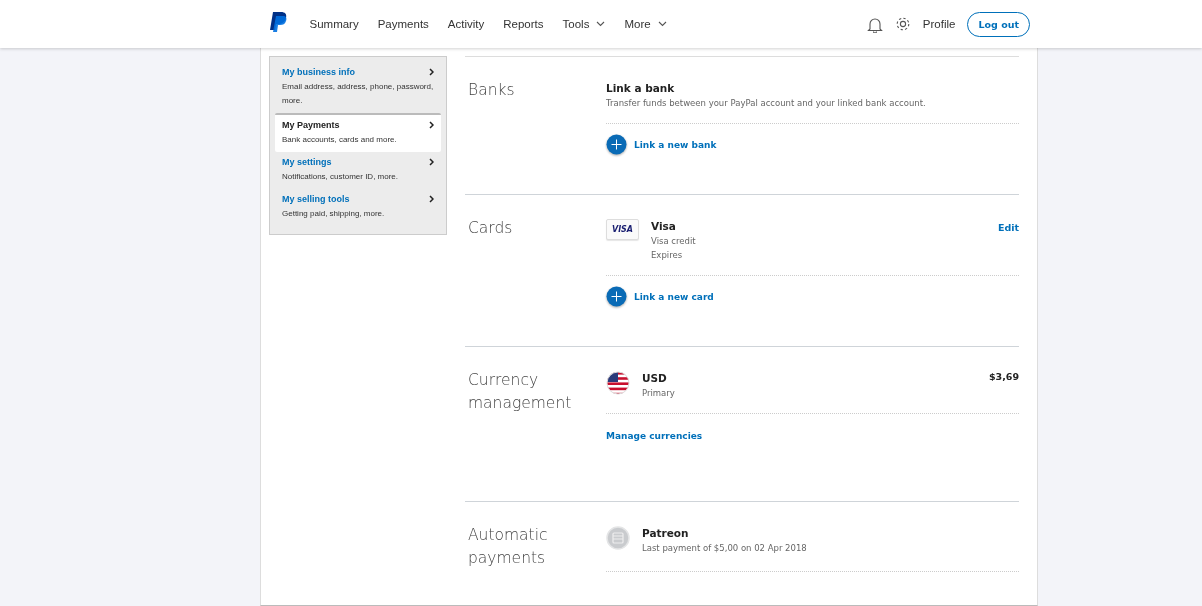 The width and height of the screenshot is (1202, 606). What do you see at coordinates (664, 226) in the screenshot?
I see `entry-name: Visa` at bounding box center [664, 226].